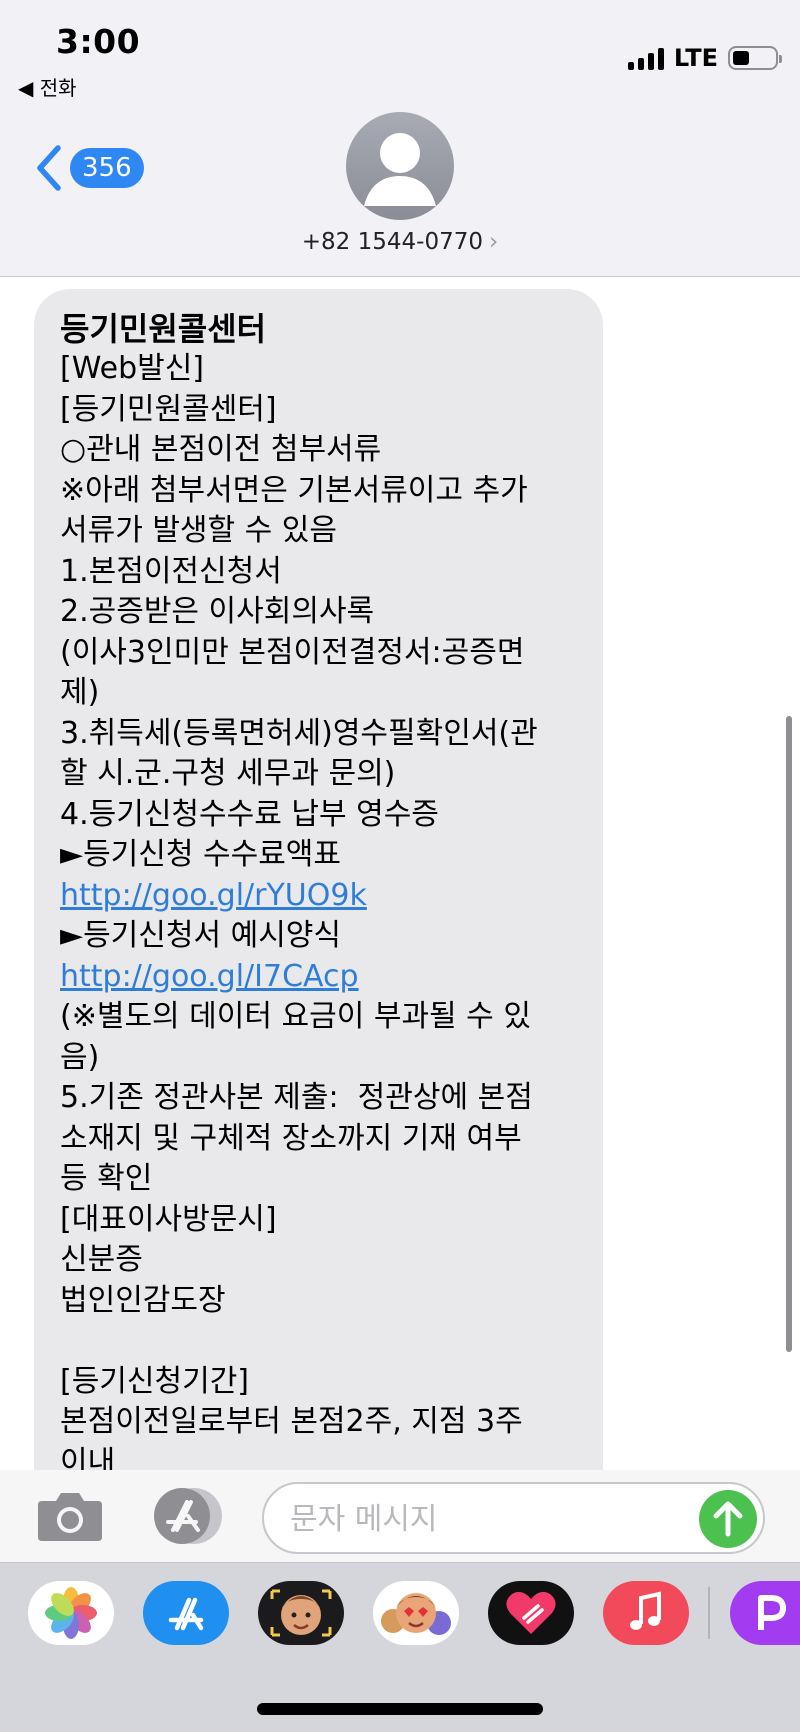 This screenshot has height=1732, width=800. I want to click on message-line: 할 시.군.구청 세무과 문의), so click(228, 773).